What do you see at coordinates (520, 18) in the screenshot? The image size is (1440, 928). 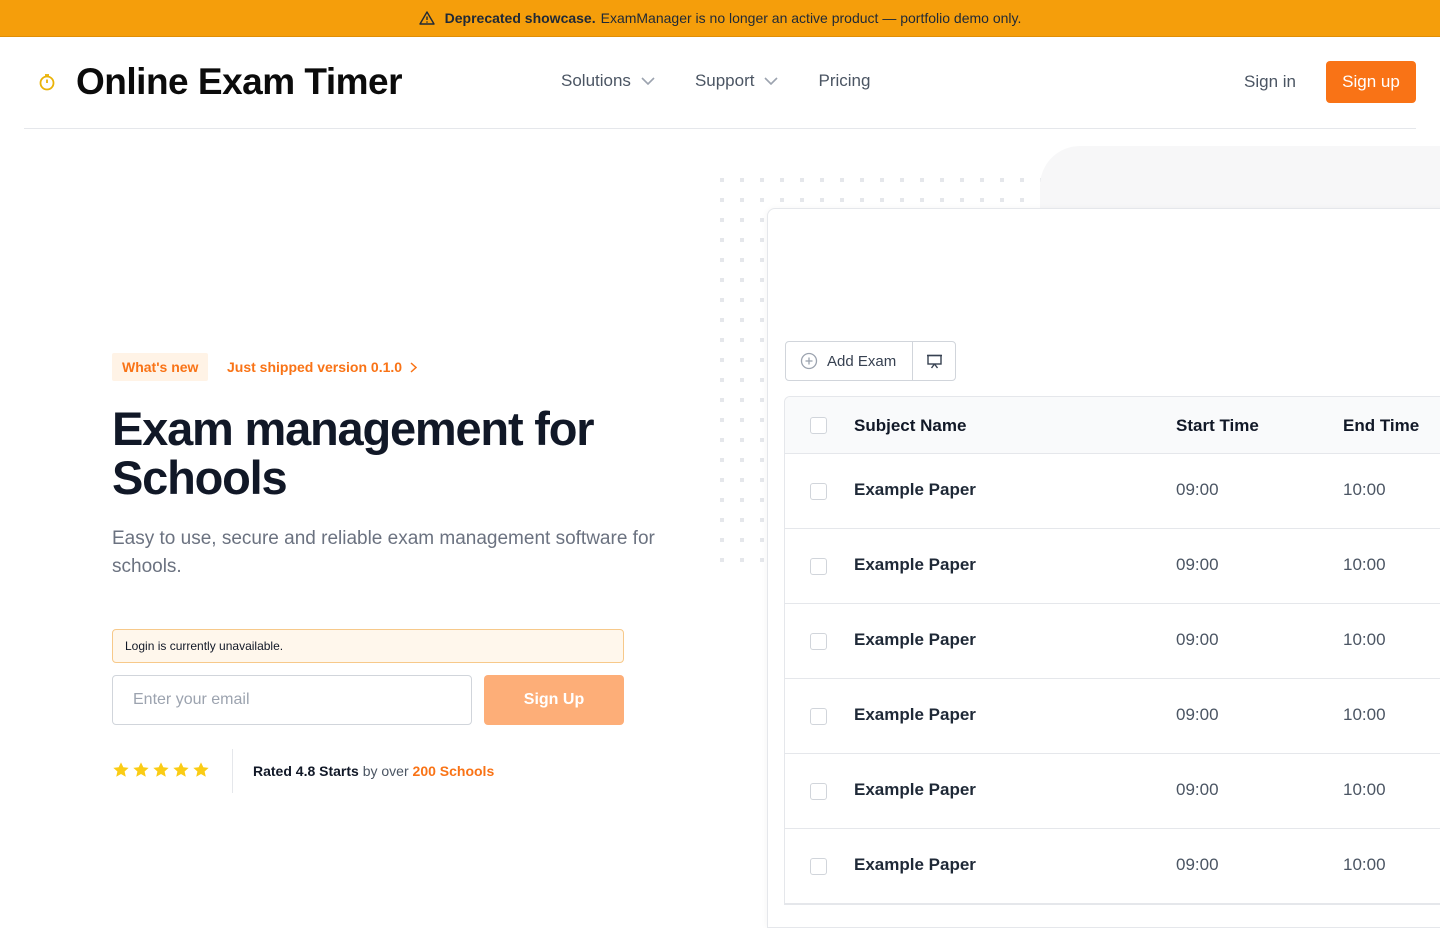 I see `banner-strong-text: Deprecated showcase.` at bounding box center [520, 18].